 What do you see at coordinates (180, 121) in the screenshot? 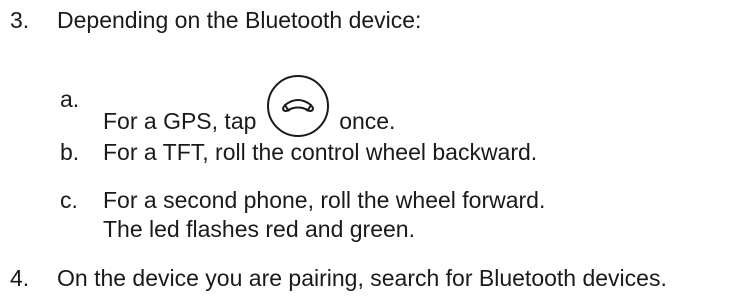
I see `substep-text-before: For a GPS, tap` at bounding box center [180, 121].